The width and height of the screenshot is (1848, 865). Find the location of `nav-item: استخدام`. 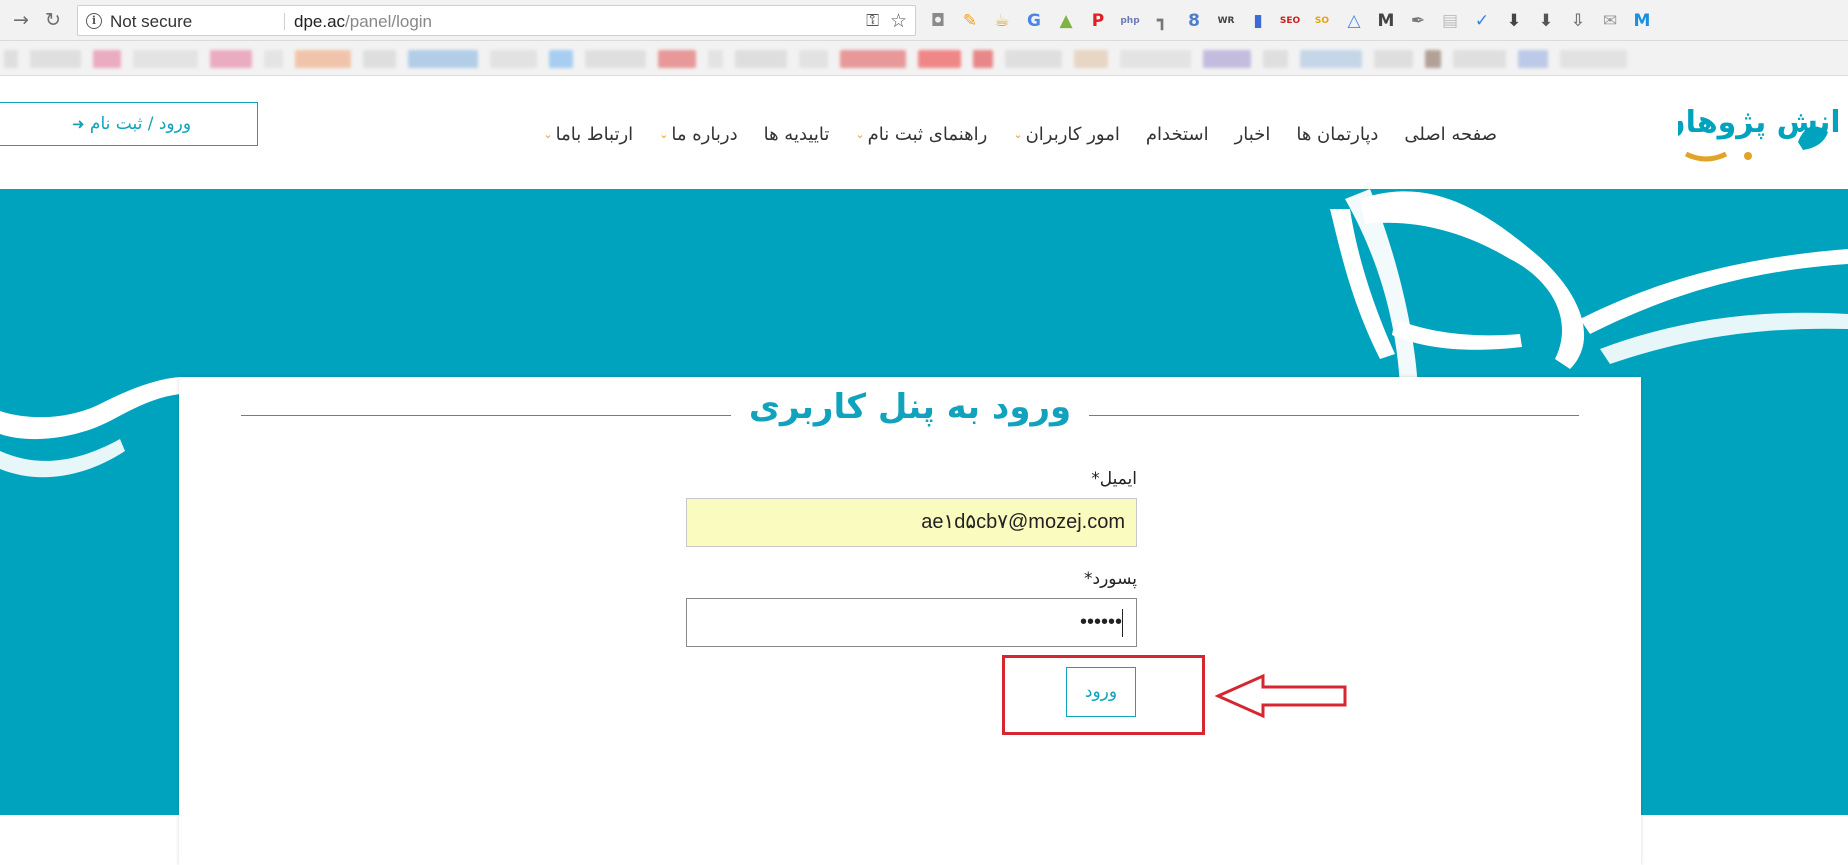

nav-item: استخدام is located at coordinates (1177, 134).